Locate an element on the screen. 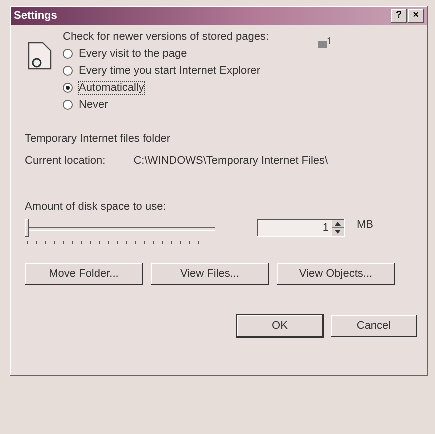 This screenshot has width=435, height=434. radio-option: Every visit to the page is located at coordinates (166, 54).